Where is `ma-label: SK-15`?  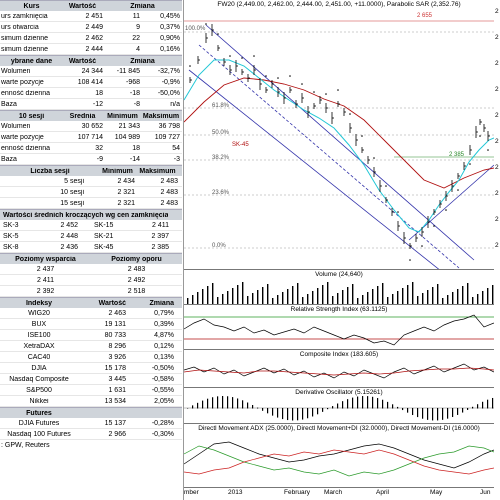
ma-label: SK-15 is located at coordinates (104, 225).